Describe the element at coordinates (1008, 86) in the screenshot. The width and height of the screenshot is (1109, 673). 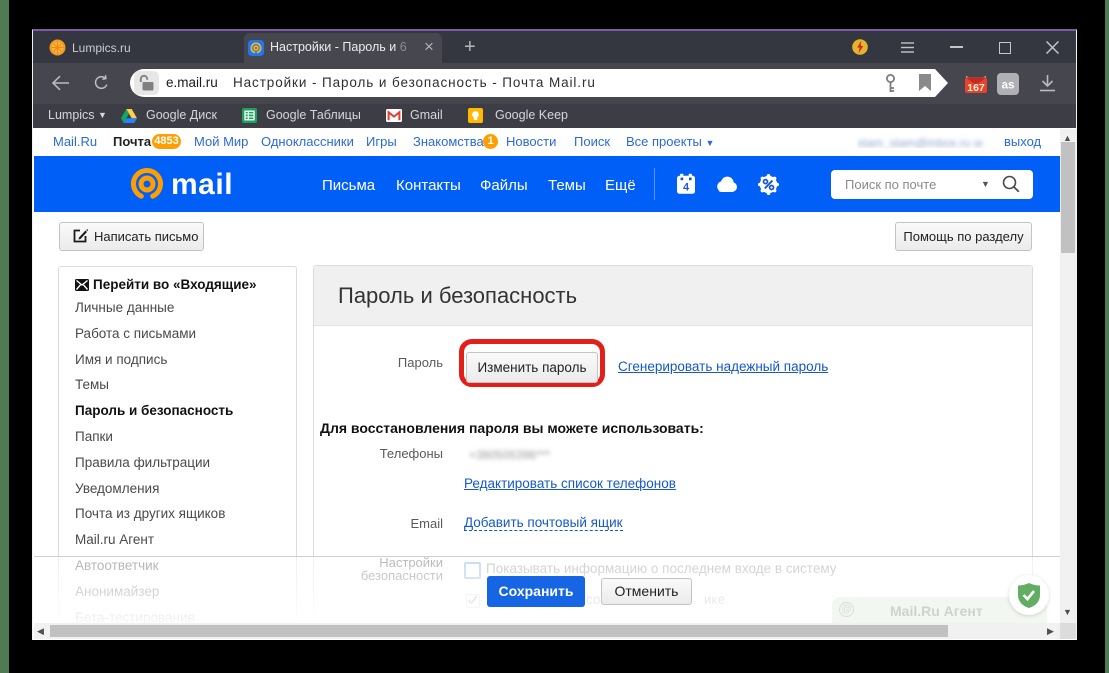
I see `svg-text: as` at that location.